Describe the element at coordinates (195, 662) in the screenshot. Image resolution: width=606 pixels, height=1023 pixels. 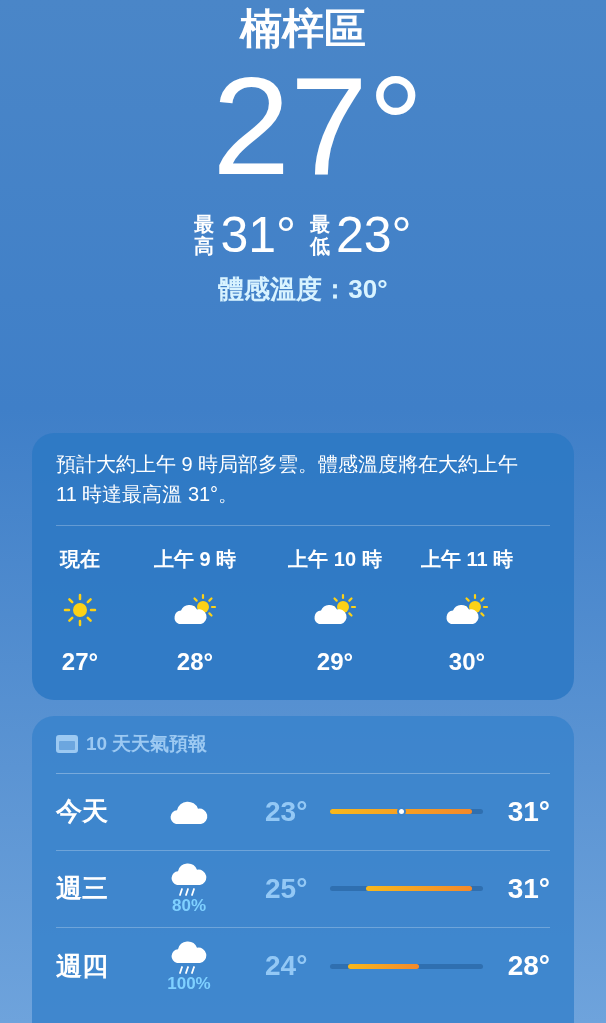
I see `hour-temperature: 28°` at that location.